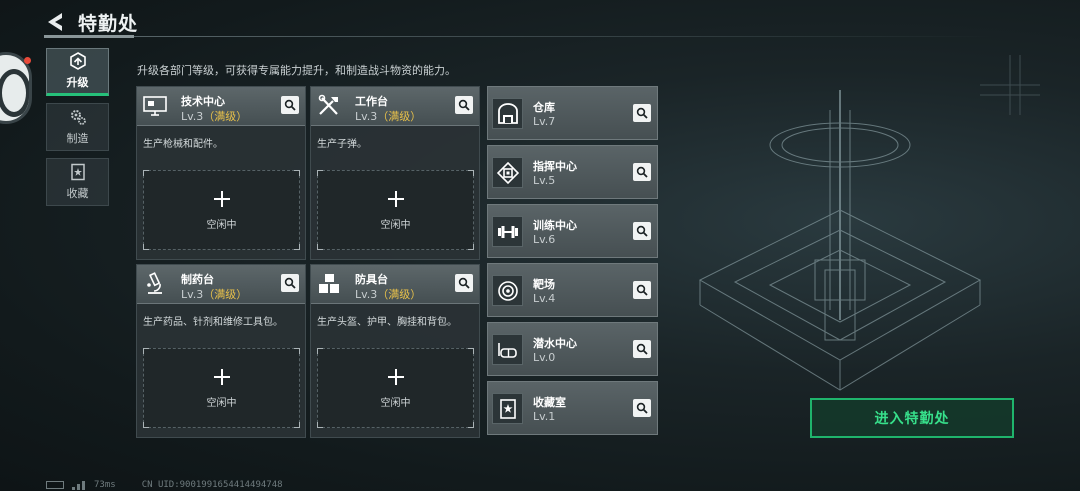  I want to click on facility-diving-center: 潜水中心 Lv.0, so click(572, 349).